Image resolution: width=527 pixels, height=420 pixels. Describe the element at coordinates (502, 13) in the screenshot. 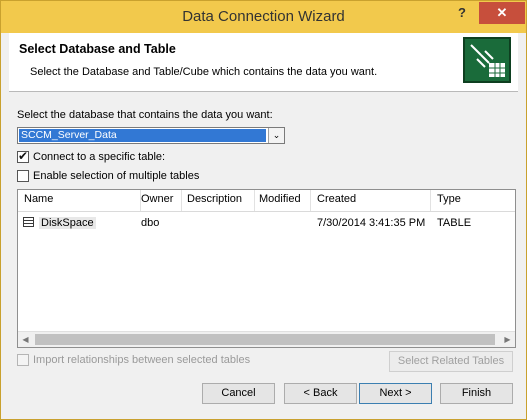

I see `close-button: ✕` at that location.